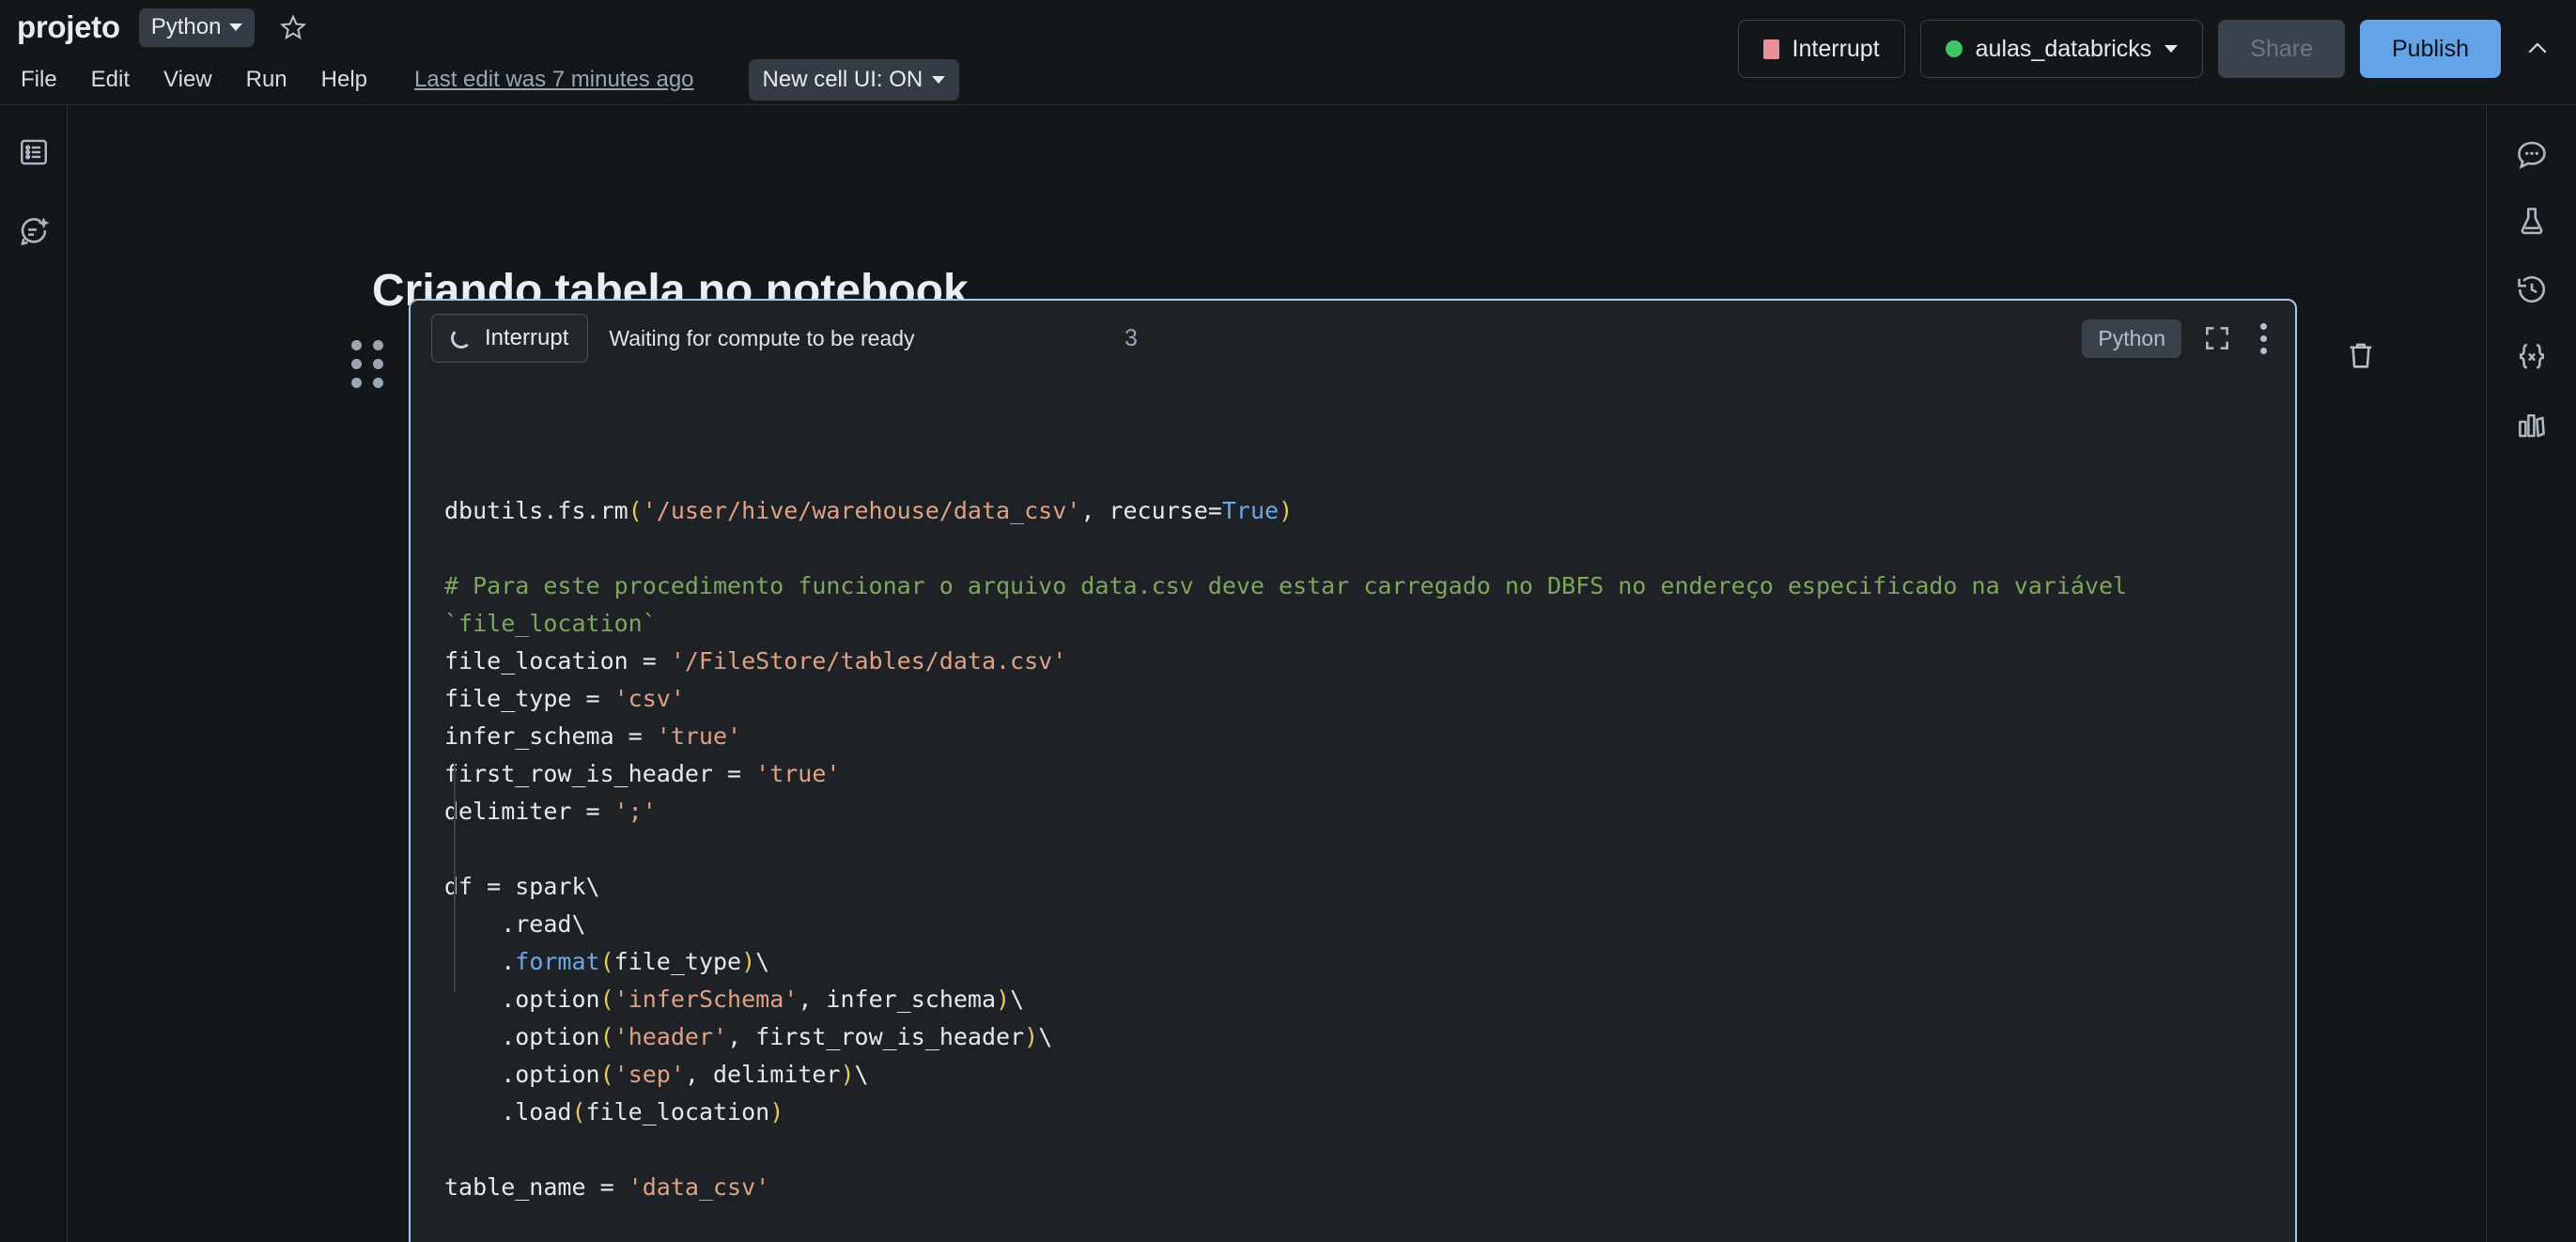 The image size is (2576, 1242). What do you see at coordinates (551, 736) in the screenshot?
I see `code-token: infer_schema =` at bounding box center [551, 736].